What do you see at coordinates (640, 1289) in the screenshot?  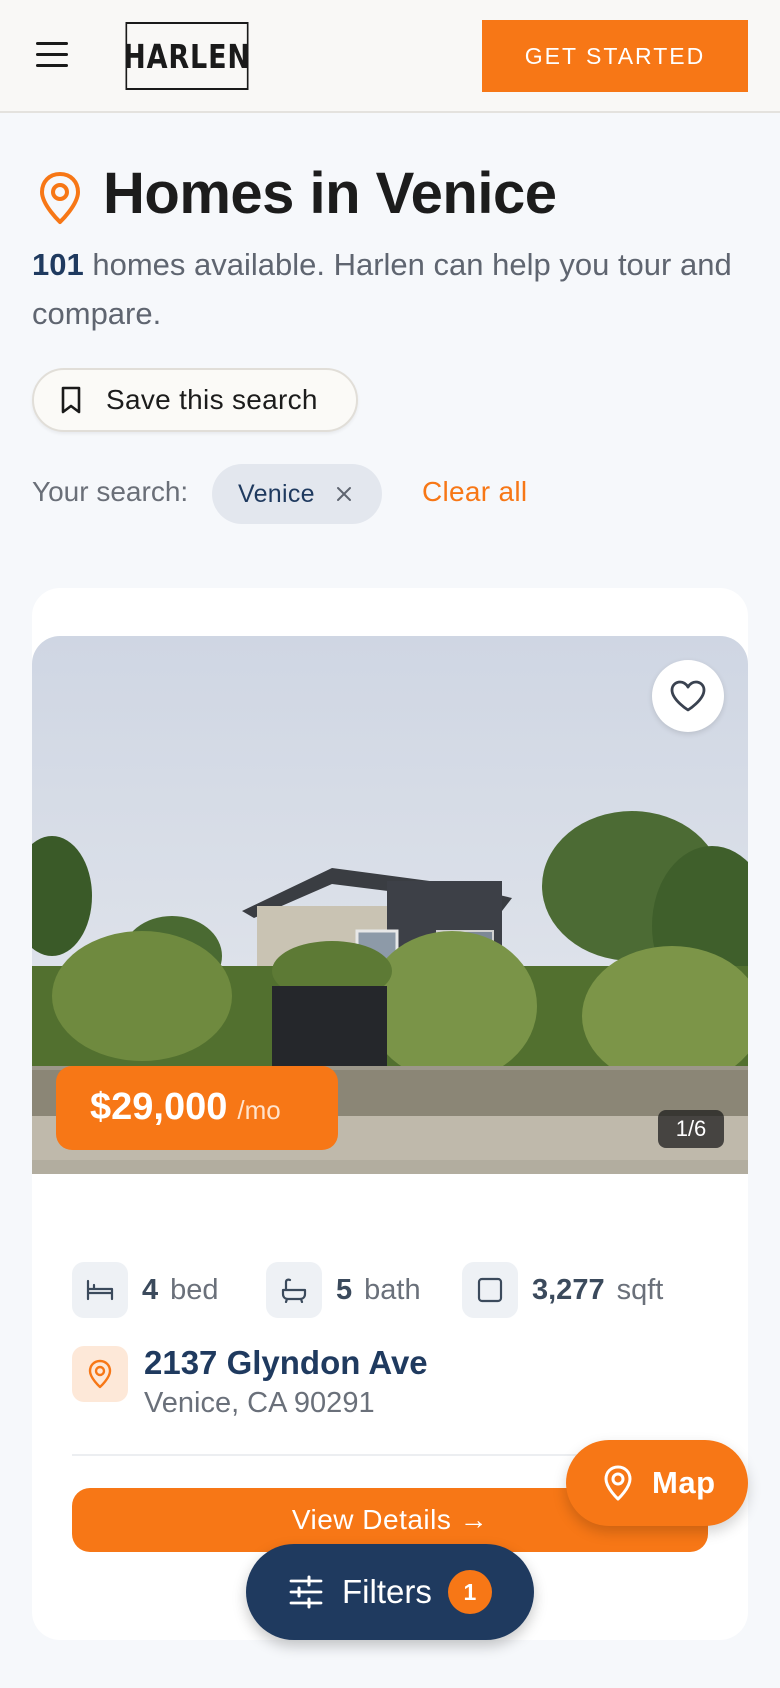 I see `sqft-unit: sqft` at bounding box center [640, 1289].